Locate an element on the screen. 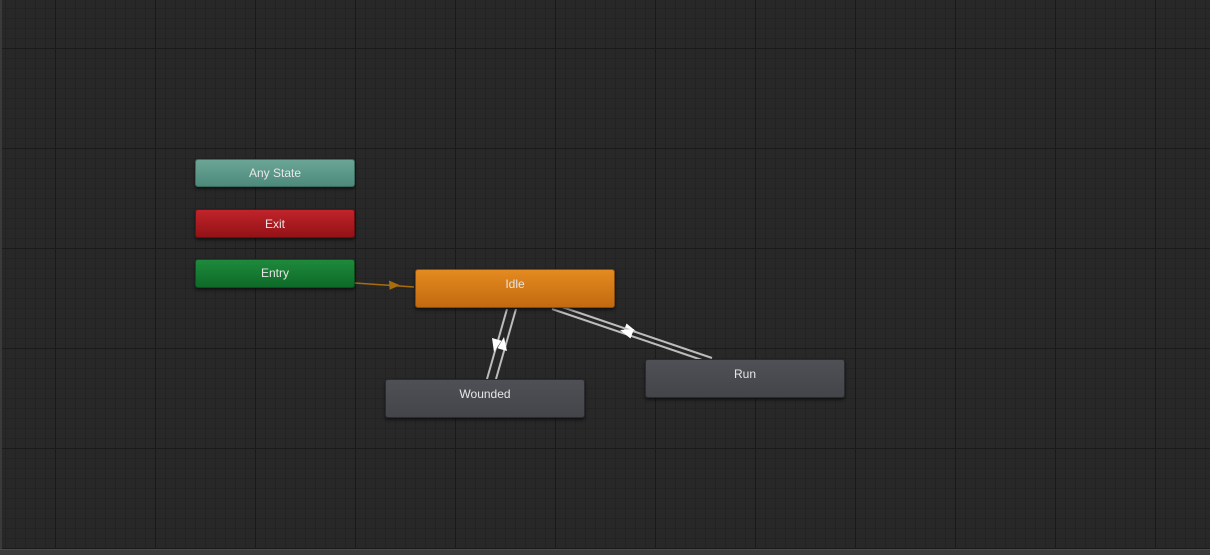 The width and height of the screenshot is (1210, 555). state-node-any-state: Any State is located at coordinates (275, 173).